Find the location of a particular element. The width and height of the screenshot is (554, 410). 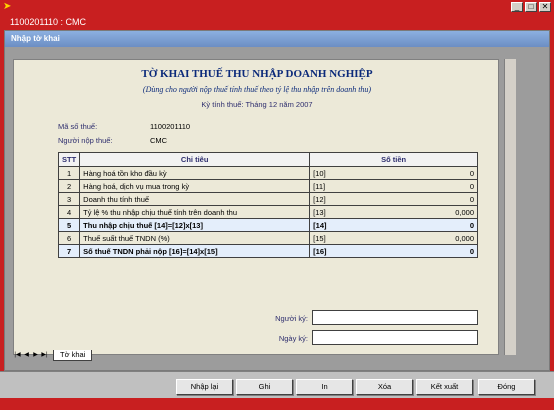

payer-value: CMC is located at coordinates (159, 140).